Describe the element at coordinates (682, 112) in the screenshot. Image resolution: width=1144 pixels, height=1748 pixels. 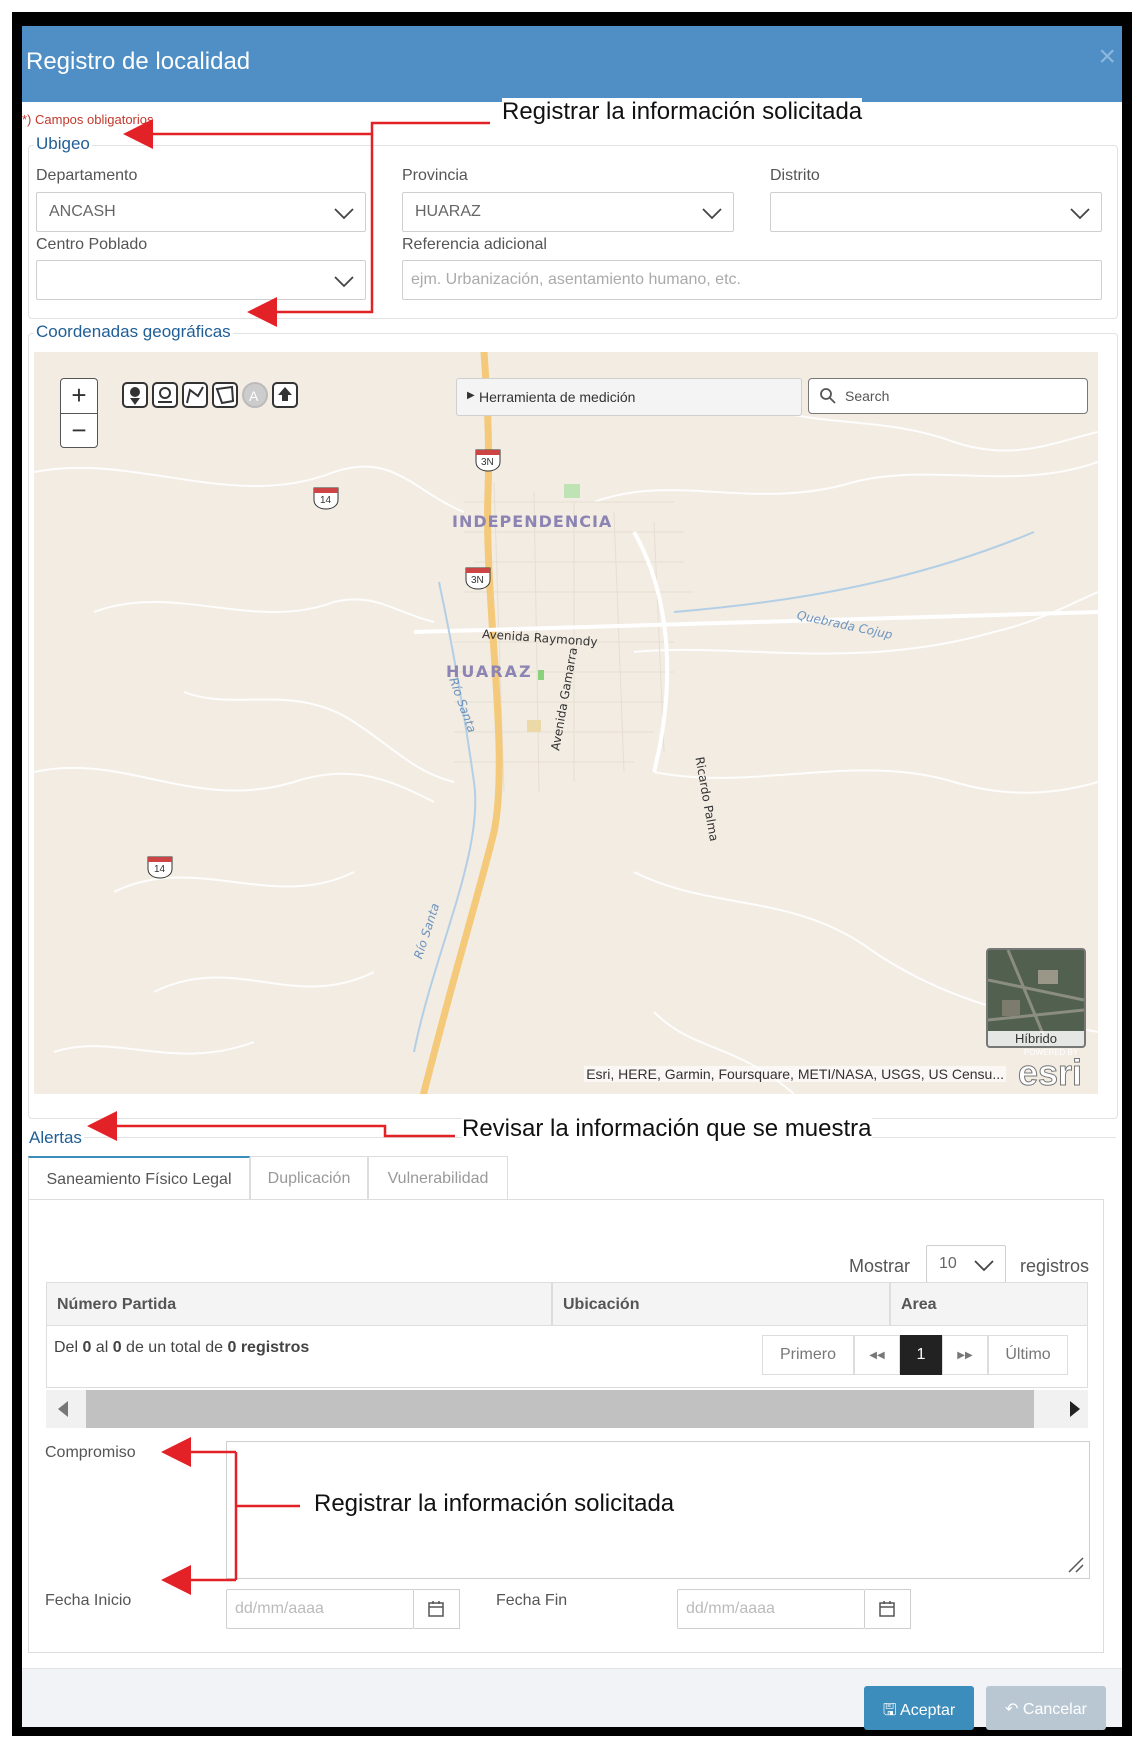
I see `annotation-note-register: Registrar la información solicitada` at that location.